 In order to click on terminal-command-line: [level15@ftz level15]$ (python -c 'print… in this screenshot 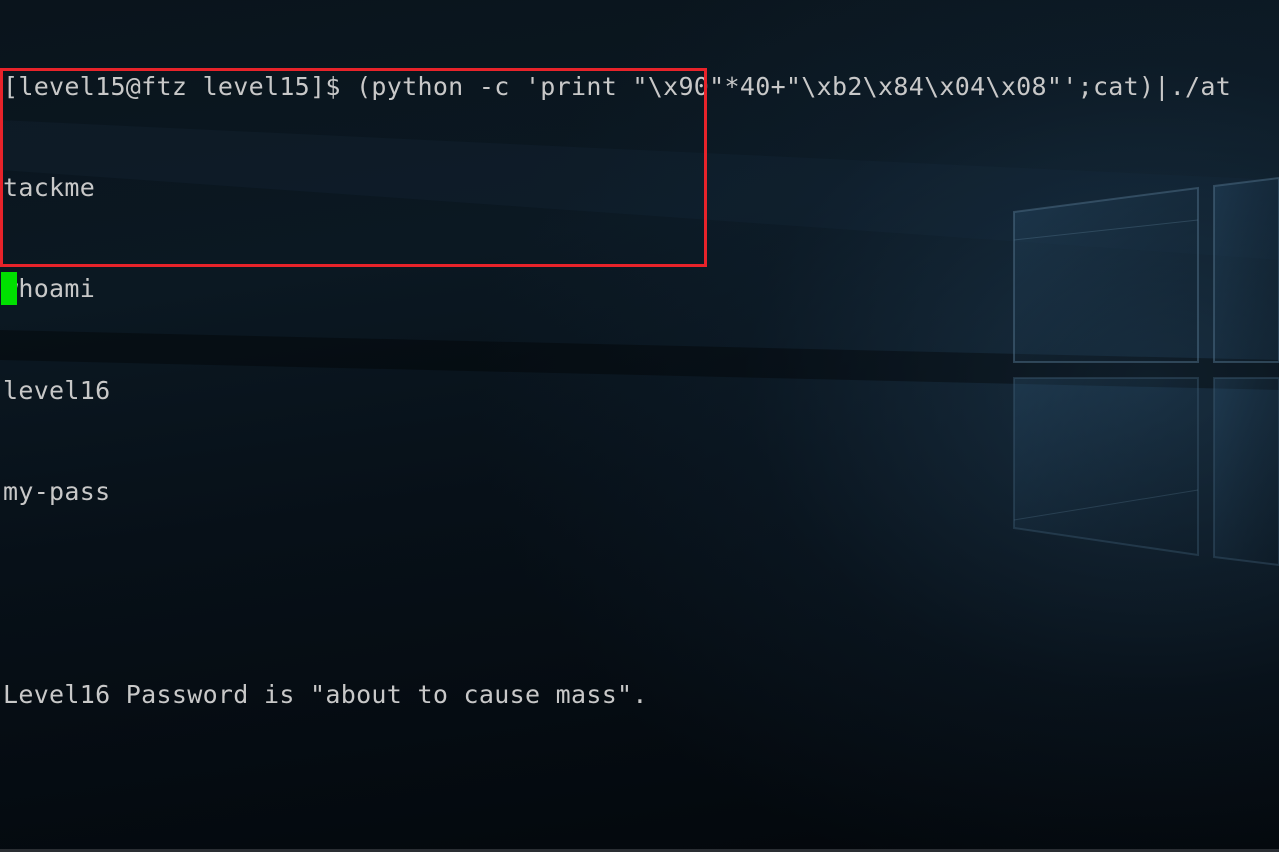, I will do `click(617, 86)`.